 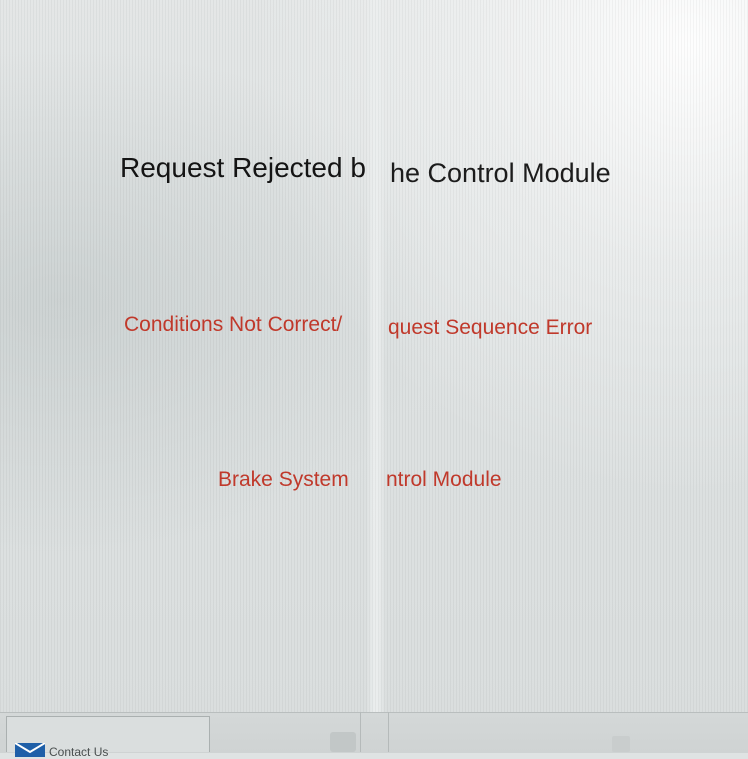 I want to click on mail-icon, so click(x=30, y=750).